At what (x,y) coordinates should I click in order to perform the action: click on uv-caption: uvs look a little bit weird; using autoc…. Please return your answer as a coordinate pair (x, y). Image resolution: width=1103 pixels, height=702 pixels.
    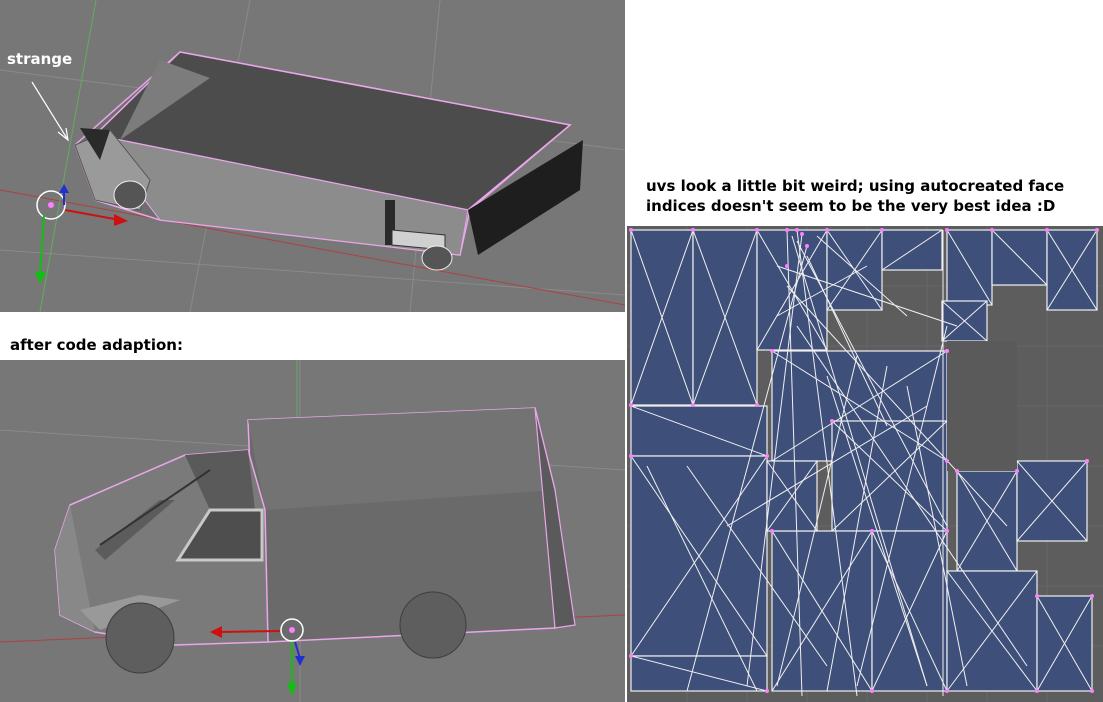
    Looking at the image, I should click on (855, 196).